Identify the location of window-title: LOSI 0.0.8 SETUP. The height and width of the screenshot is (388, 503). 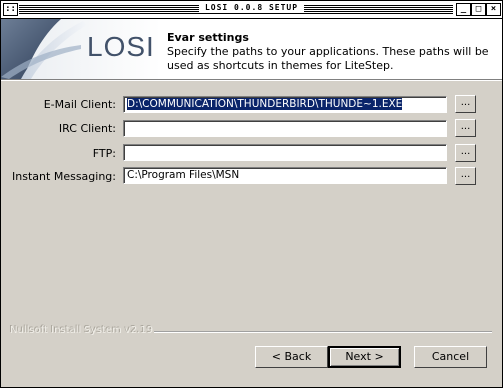
(251, 7).